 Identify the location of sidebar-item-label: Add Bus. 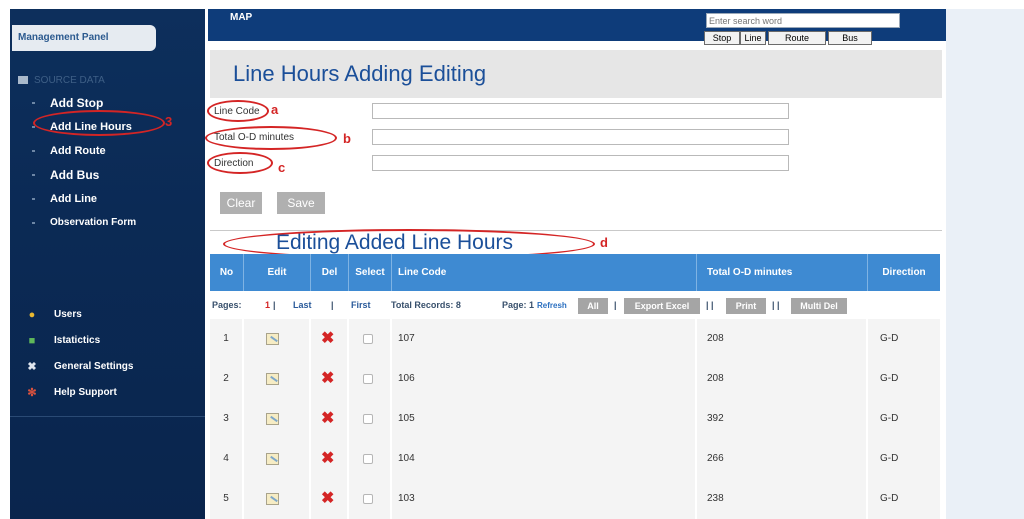
(75, 175).